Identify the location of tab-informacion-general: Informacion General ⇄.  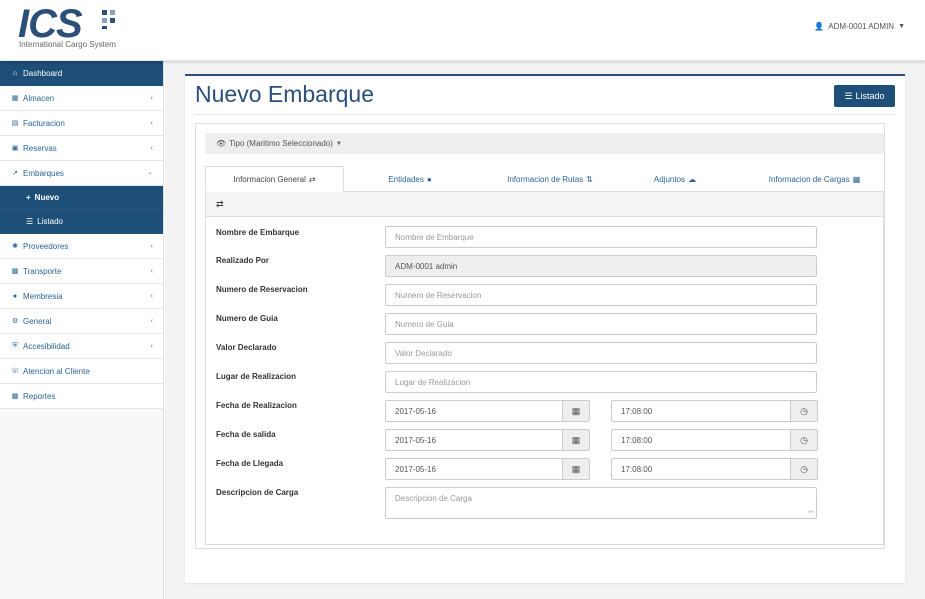
(274, 179).